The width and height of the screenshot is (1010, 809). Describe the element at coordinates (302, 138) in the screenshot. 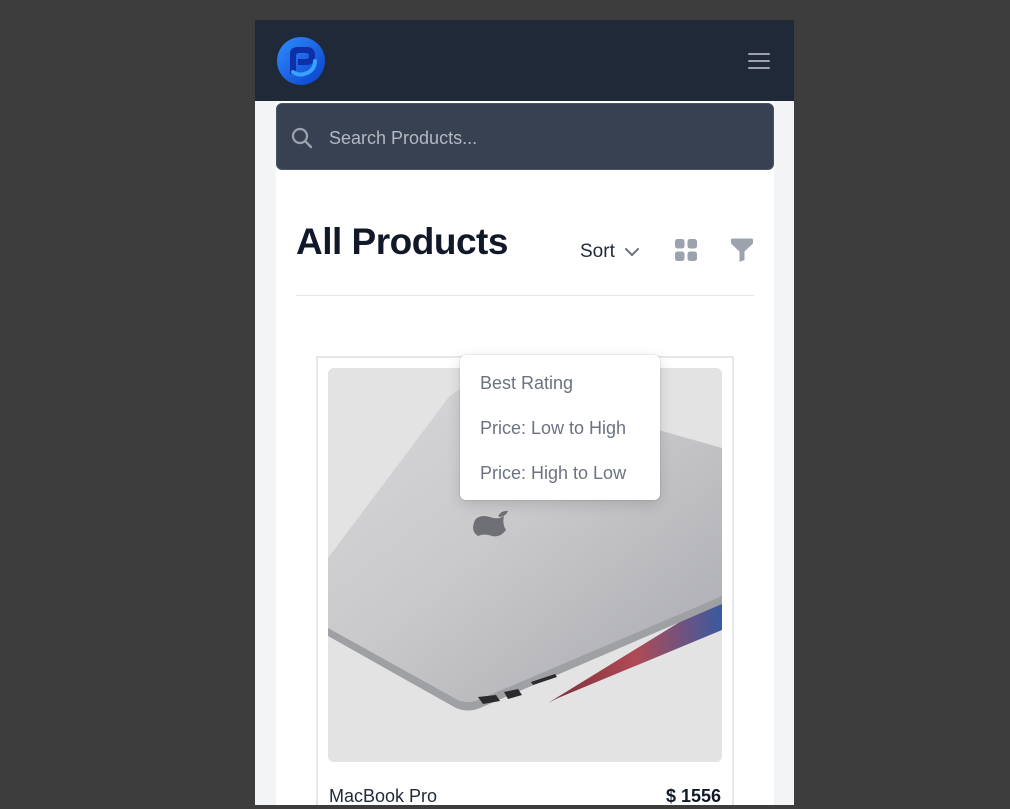

I see `search-icon` at that location.